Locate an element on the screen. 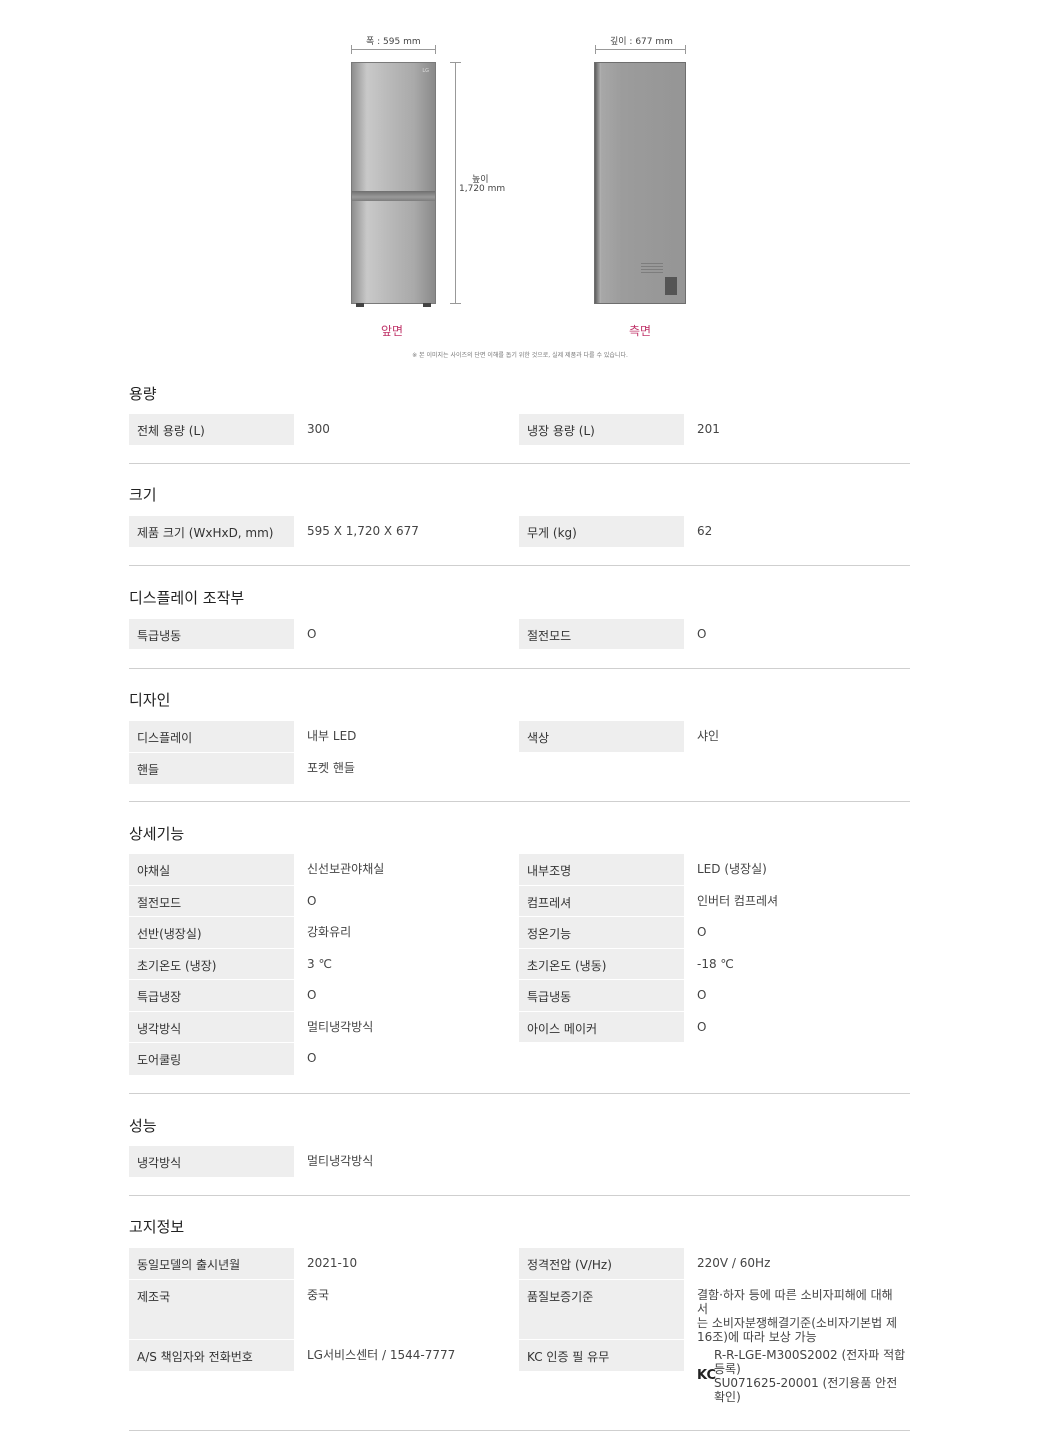 This screenshot has height=1432, width=1040. kc-line: SU071625-20001 (전기용품 안전 is located at coordinates (806, 1383).